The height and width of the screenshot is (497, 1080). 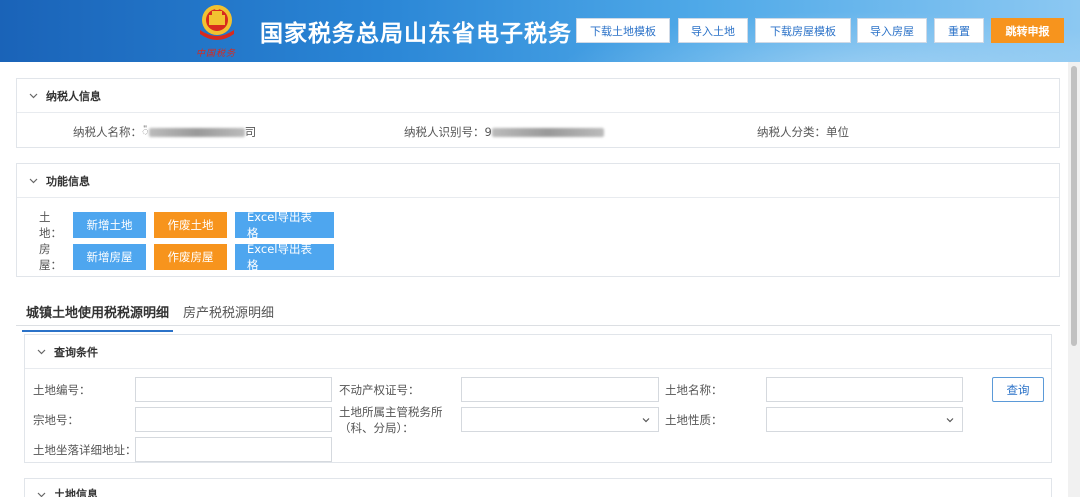 I want to click on taxpayer-name-field: 纳税人名称：៉ 司, so click(x=164, y=133).